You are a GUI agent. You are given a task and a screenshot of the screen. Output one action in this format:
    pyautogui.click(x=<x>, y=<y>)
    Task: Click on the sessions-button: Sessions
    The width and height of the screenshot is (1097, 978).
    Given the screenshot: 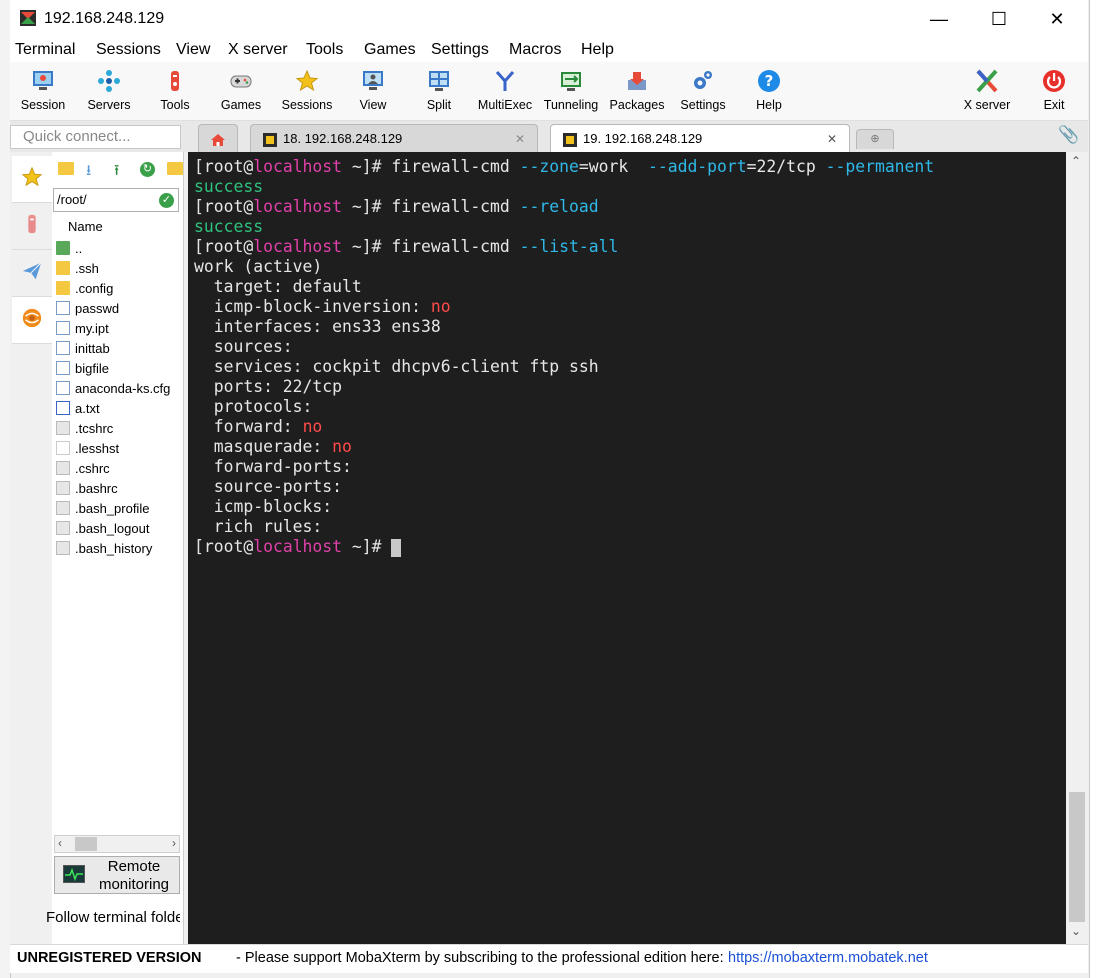 What is the action you would take?
    pyautogui.click(x=307, y=92)
    